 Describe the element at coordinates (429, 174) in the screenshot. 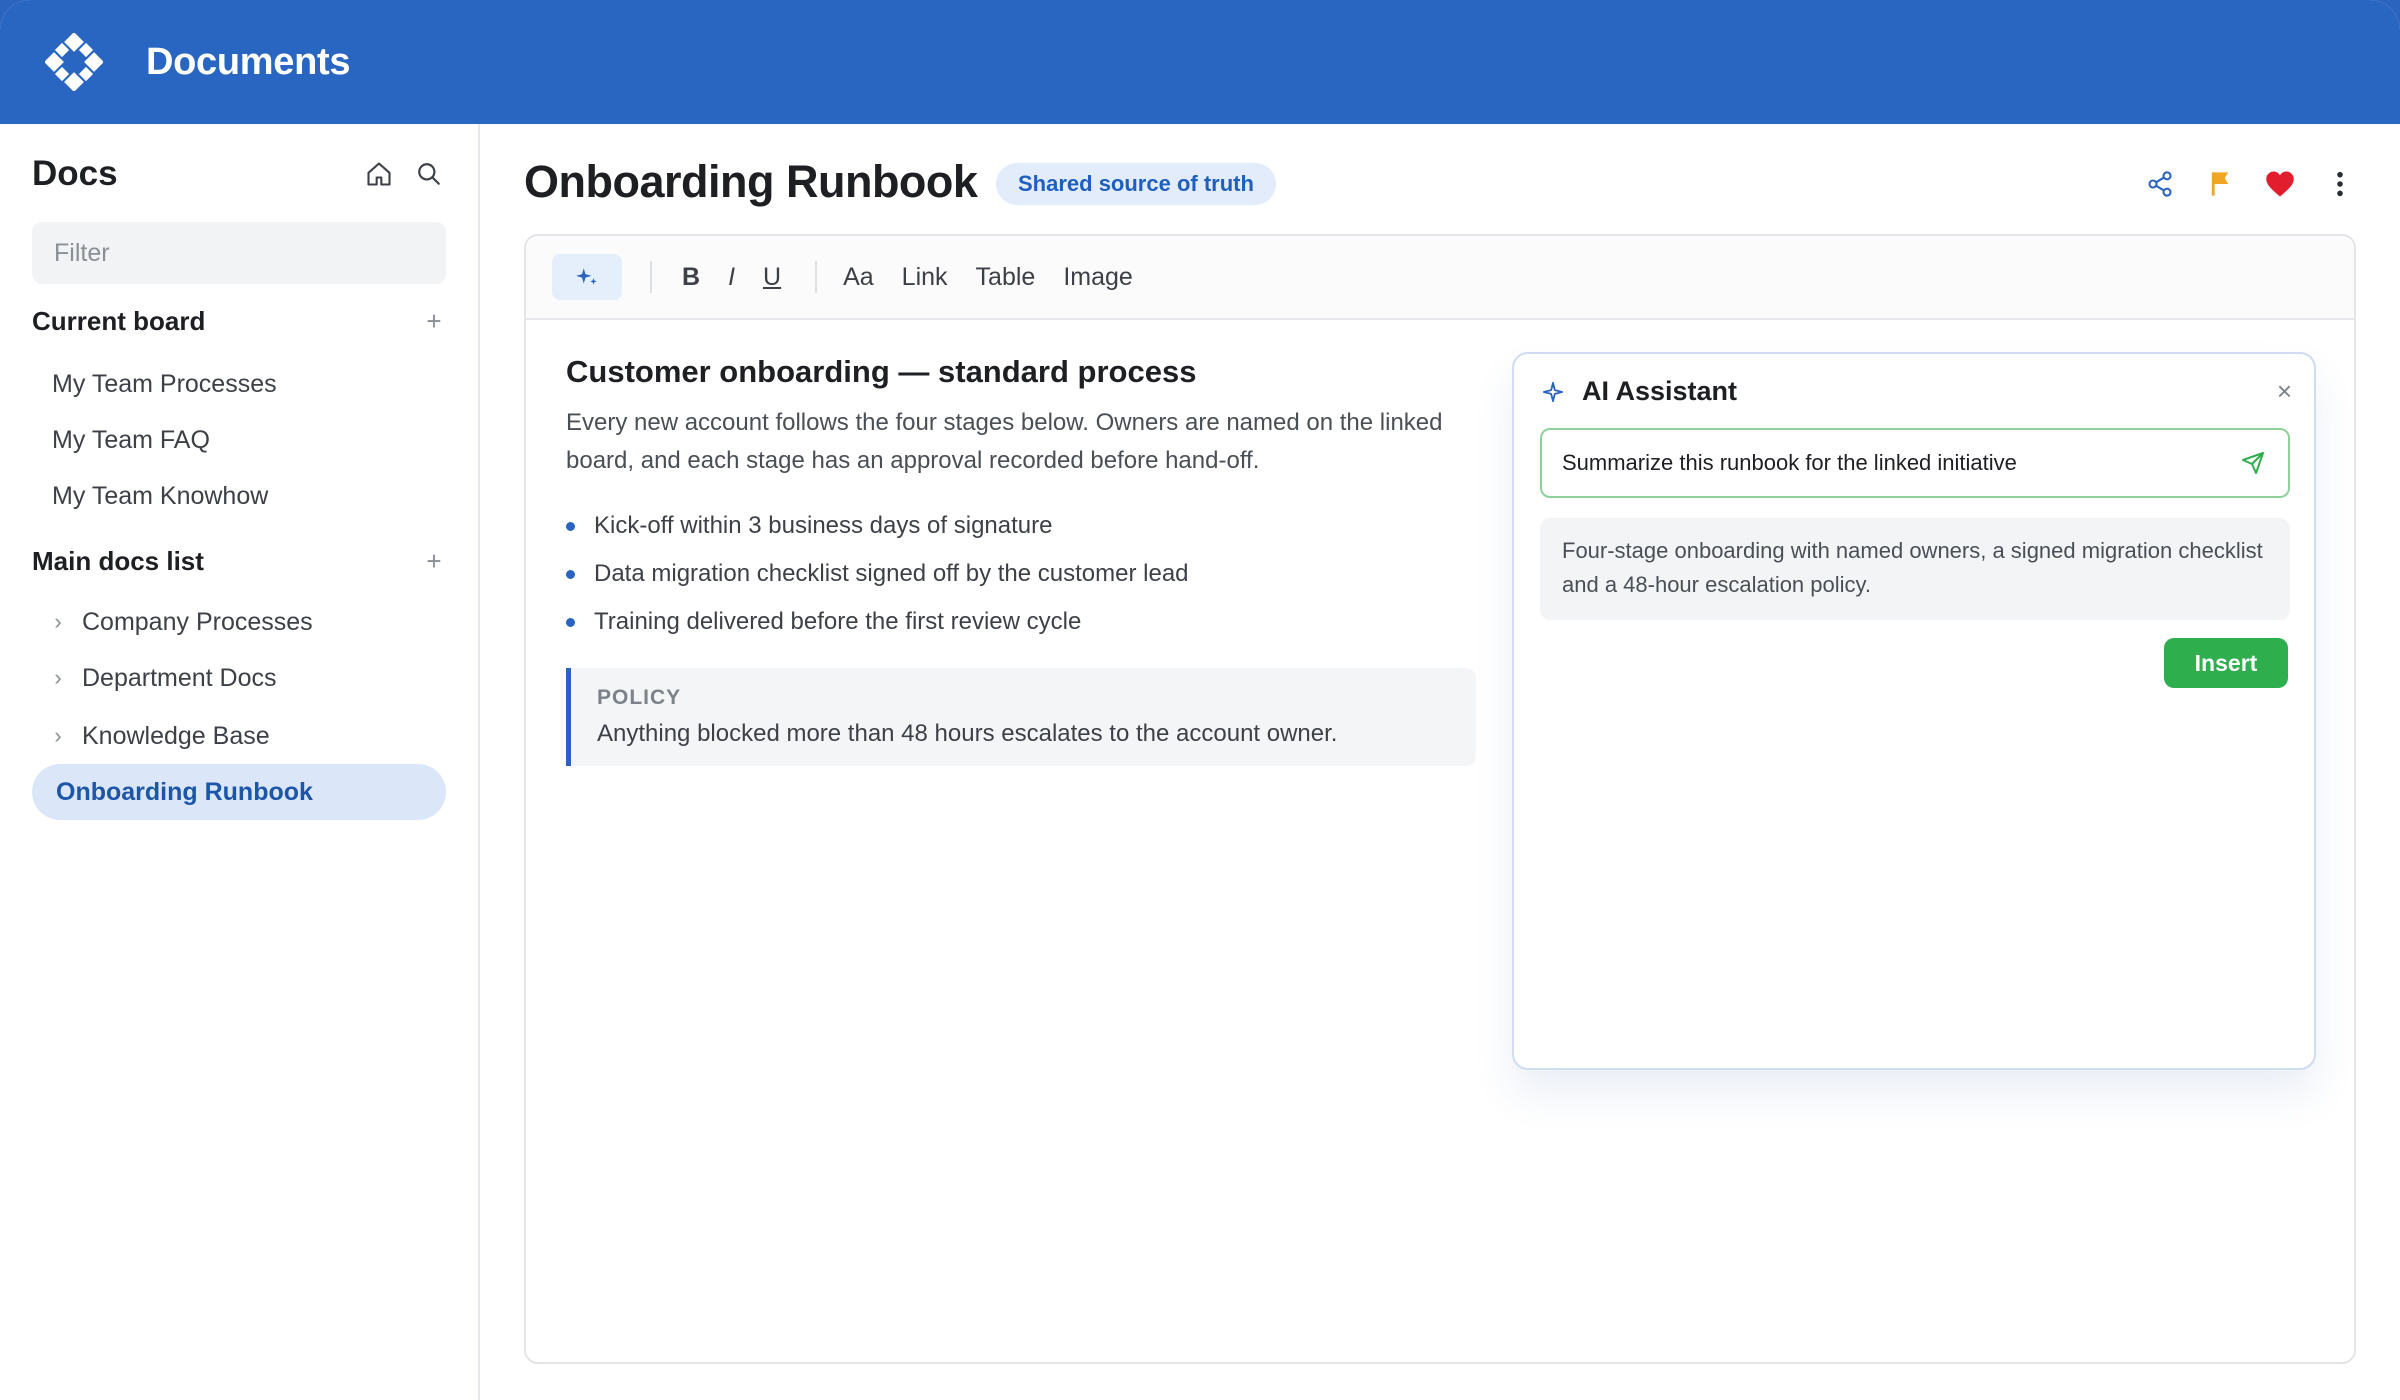

I see `search-icon` at that location.